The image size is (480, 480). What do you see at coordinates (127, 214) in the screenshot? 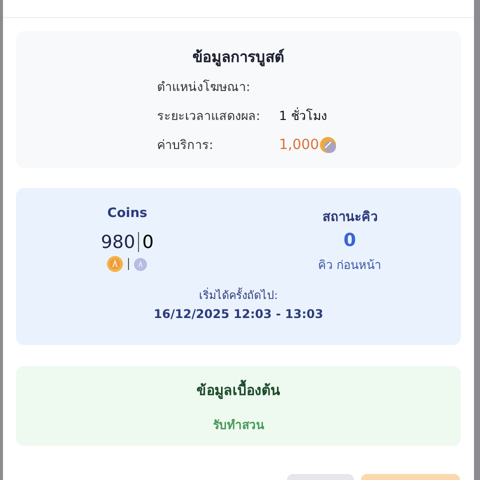
I see `coins-title: Coins` at bounding box center [127, 214].